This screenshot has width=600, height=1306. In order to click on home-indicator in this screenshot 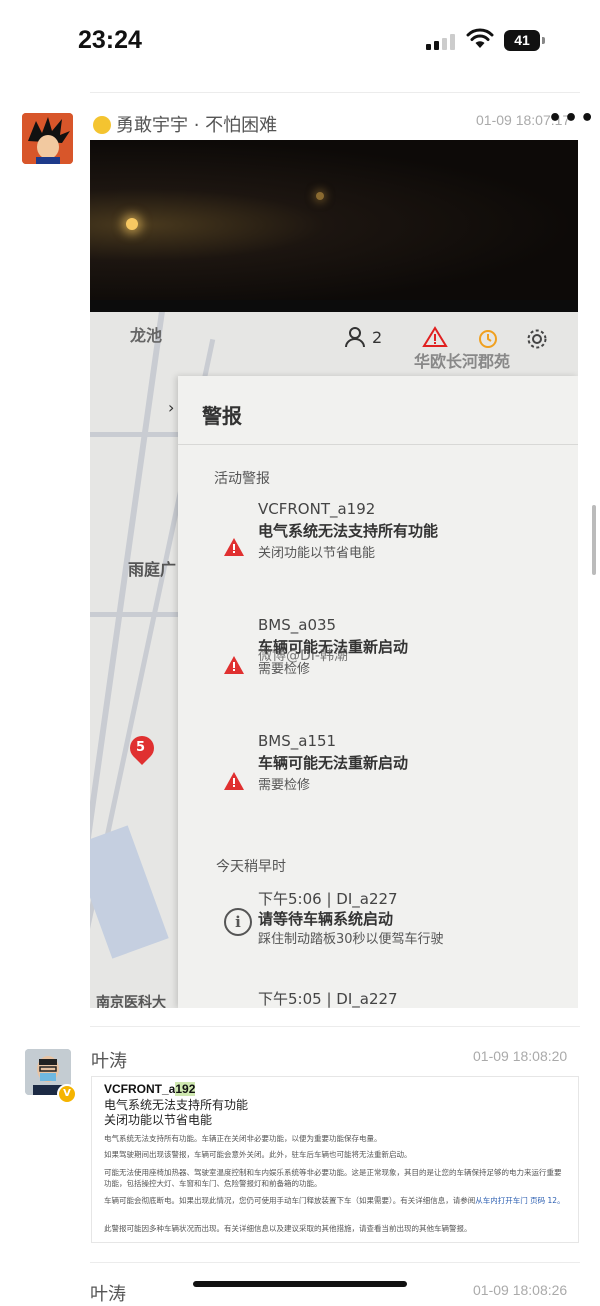, I will do `click(300, 1284)`.